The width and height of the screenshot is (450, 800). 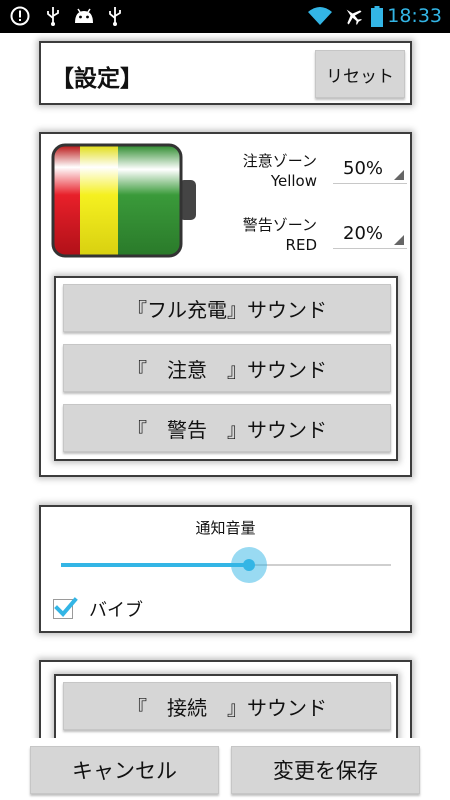 What do you see at coordinates (84, 16) in the screenshot?
I see `android-icon` at bounding box center [84, 16].